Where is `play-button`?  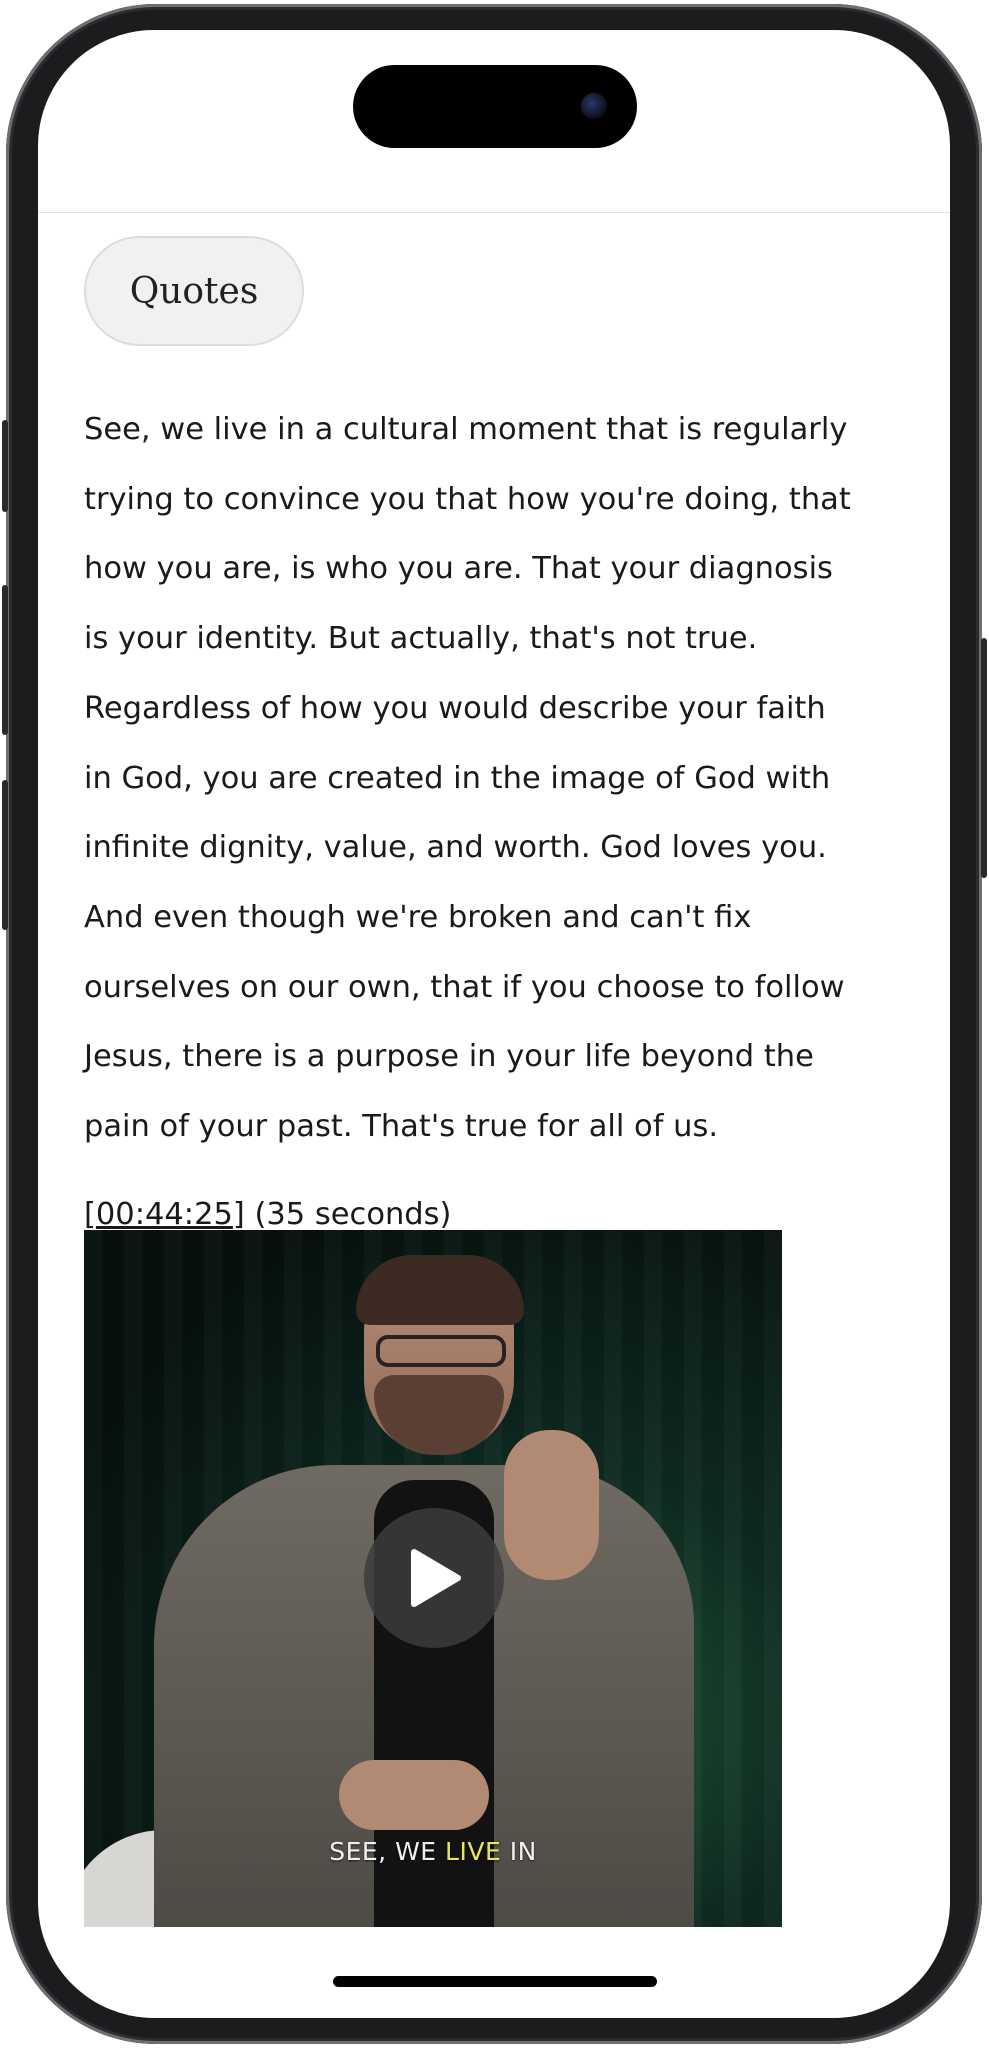 play-button is located at coordinates (434, 1578).